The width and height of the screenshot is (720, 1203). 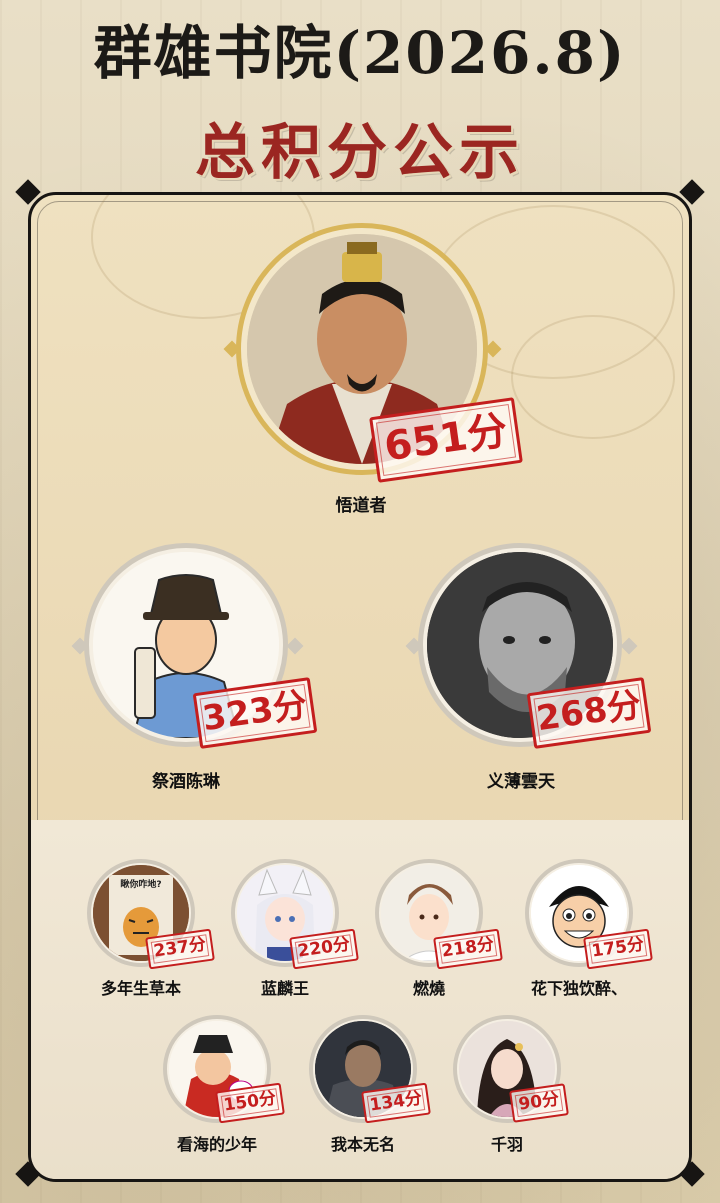 I want to click on player-name: 祭酒陈琳, so click(x=186, y=782).